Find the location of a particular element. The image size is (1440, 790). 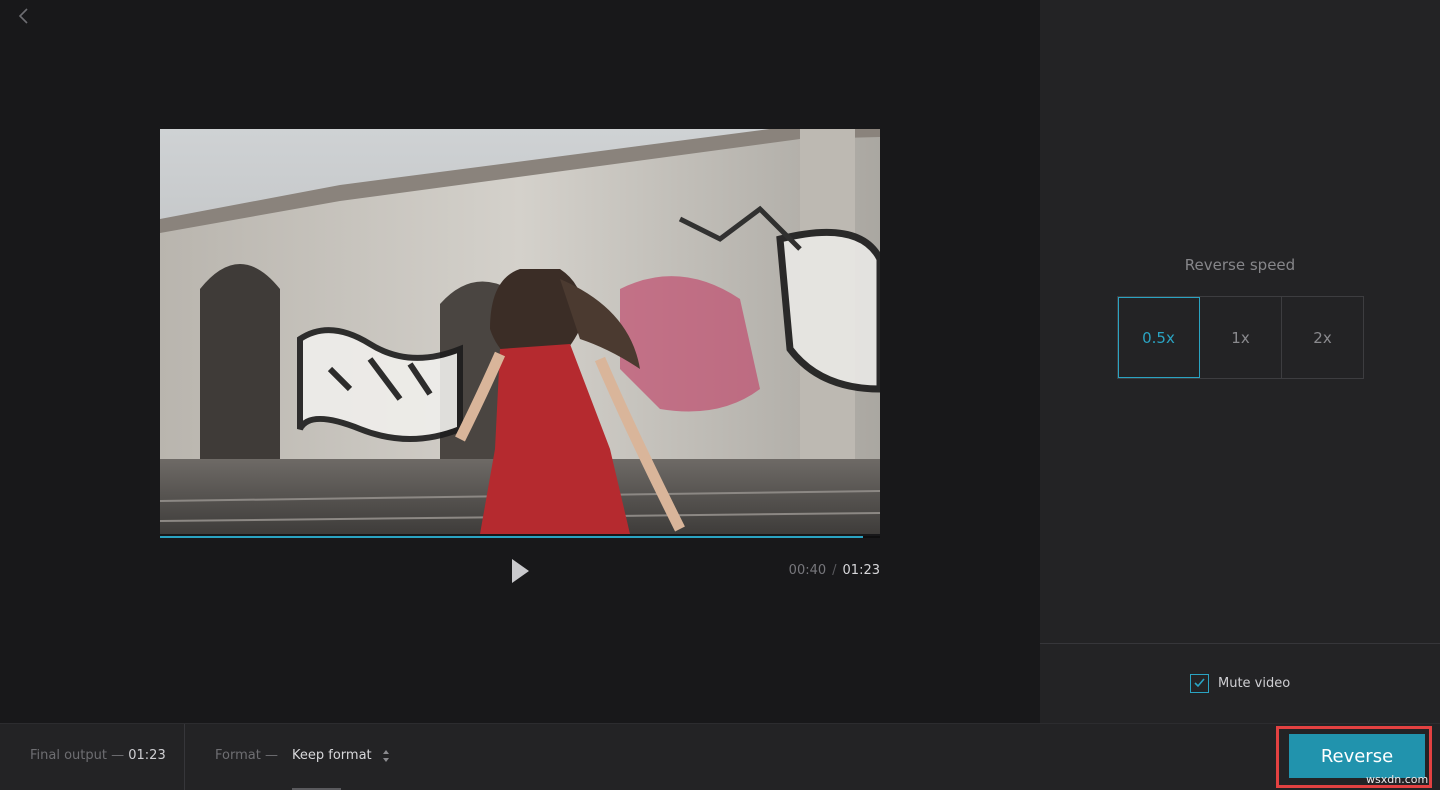

reverse-button: Reverse is located at coordinates (1357, 756).